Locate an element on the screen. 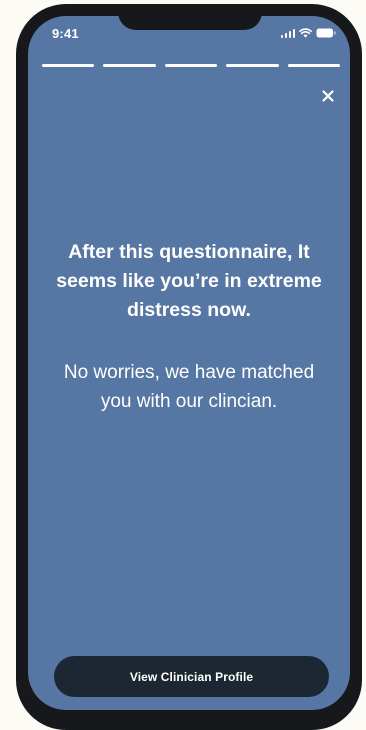 This screenshot has height=730, width=366. close-icon is located at coordinates (328, 96).